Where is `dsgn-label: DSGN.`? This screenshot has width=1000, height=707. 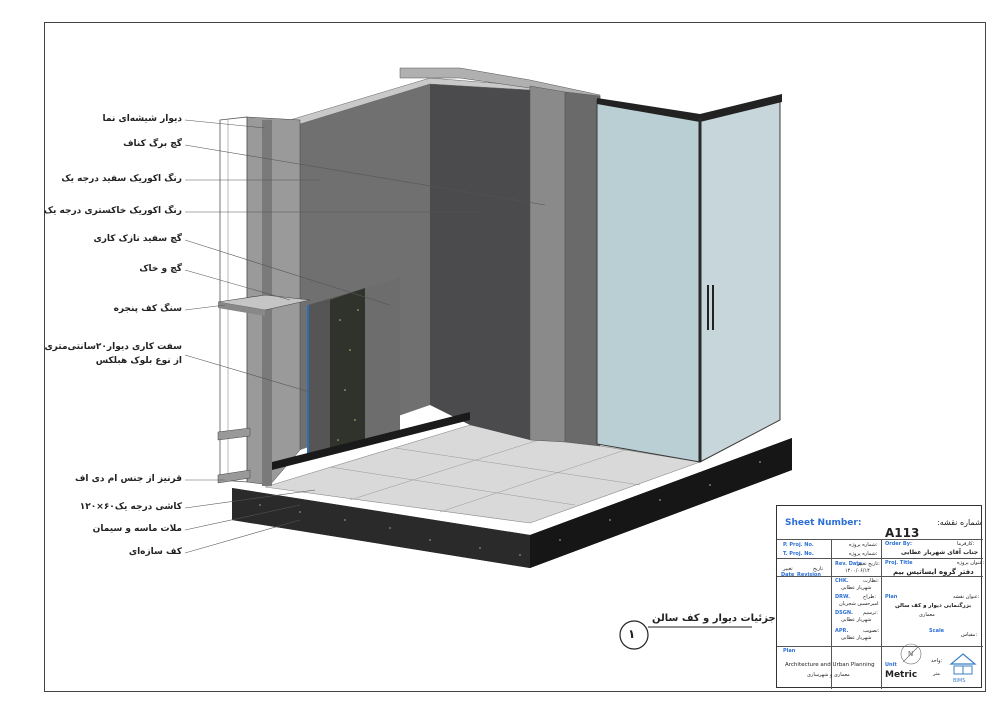 dsgn-label: DSGN. is located at coordinates (844, 613).